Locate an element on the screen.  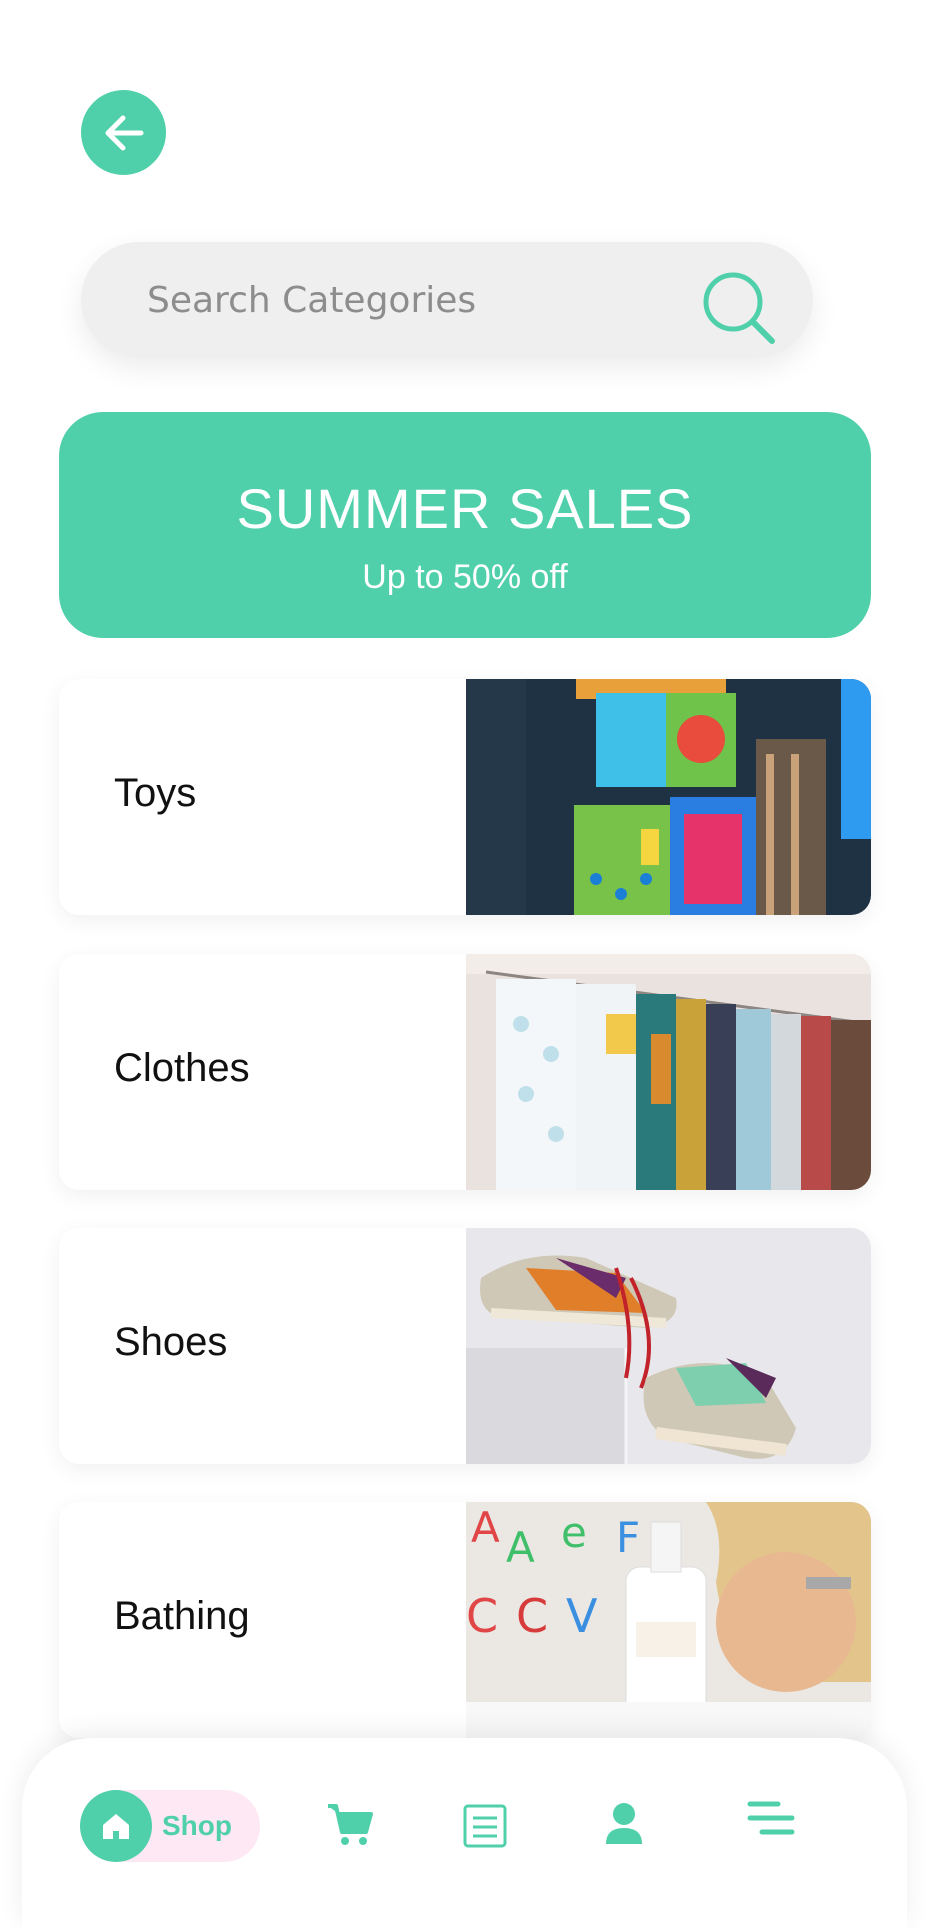
arrow-left-icon is located at coordinates (124, 132).